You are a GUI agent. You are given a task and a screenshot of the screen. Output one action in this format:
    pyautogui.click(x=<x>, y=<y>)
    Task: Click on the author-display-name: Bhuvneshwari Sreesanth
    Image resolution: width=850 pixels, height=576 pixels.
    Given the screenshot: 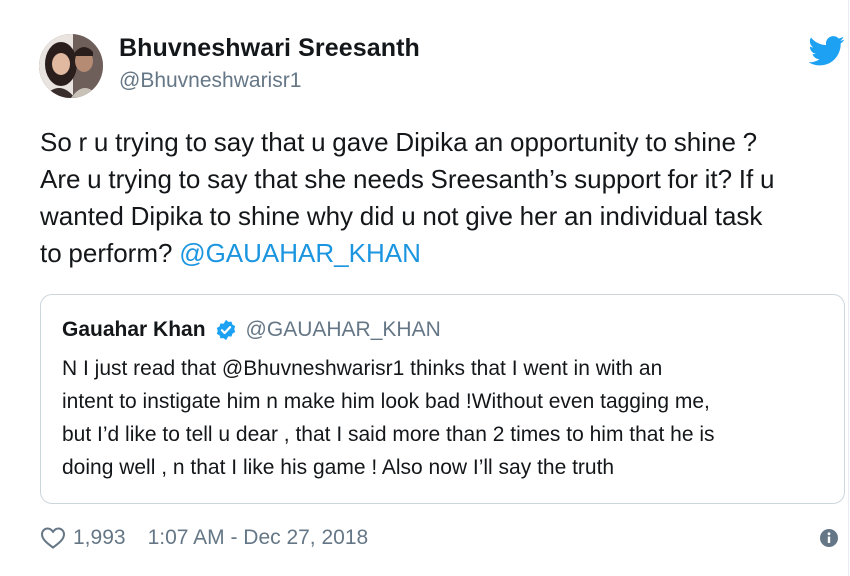 What is the action you would take?
    pyautogui.click(x=269, y=48)
    